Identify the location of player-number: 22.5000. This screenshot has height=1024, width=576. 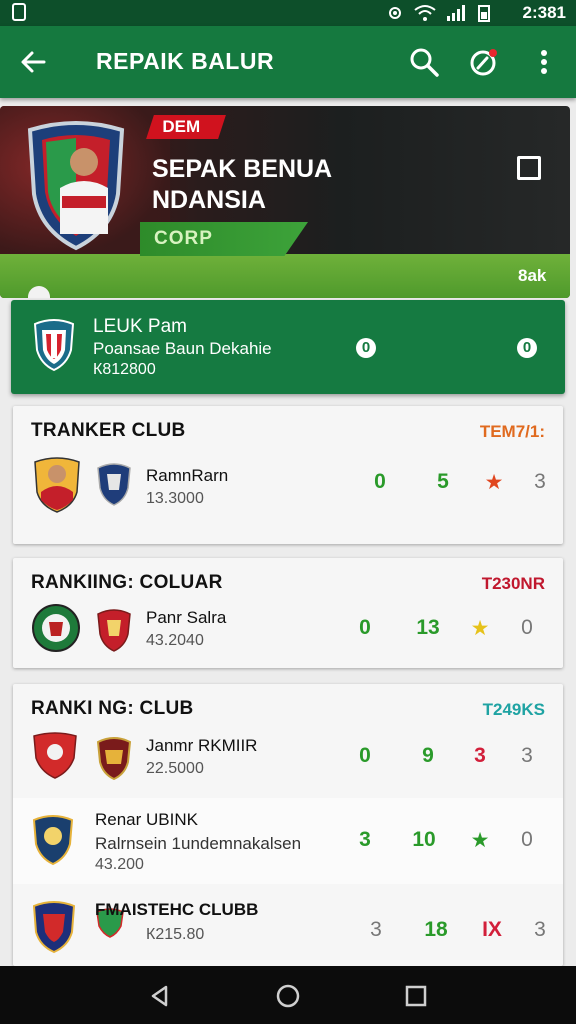
(175, 768).